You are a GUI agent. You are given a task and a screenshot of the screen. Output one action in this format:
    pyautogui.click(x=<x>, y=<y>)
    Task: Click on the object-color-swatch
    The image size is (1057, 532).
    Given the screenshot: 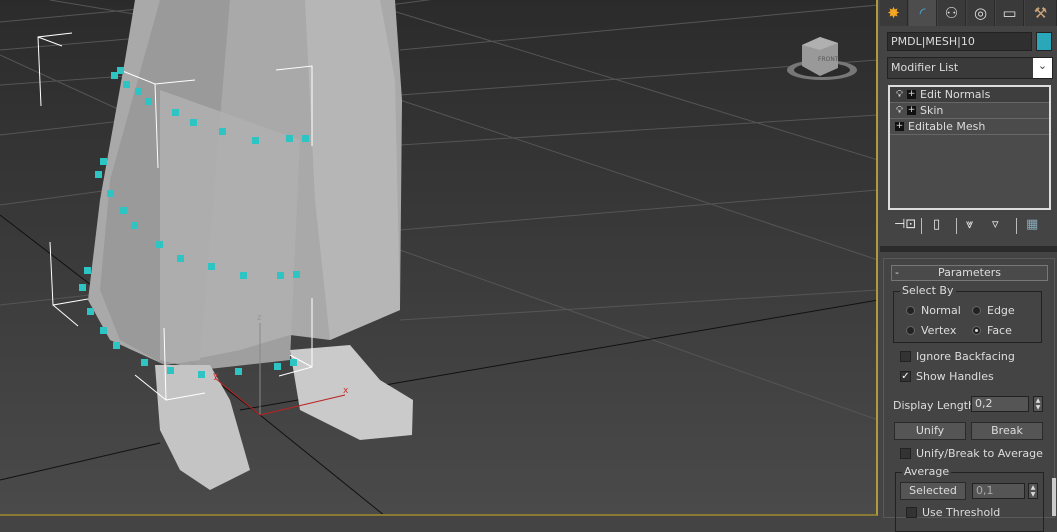 What is the action you would take?
    pyautogui.click(x=1044, y=41)
    